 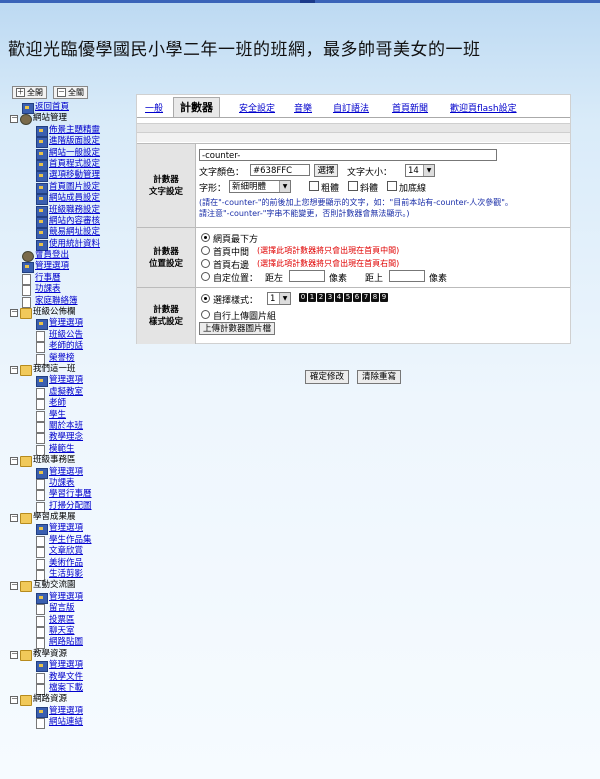 I want to click on tree-item-label: 打掃分配圖, so click(x=70, y=506).